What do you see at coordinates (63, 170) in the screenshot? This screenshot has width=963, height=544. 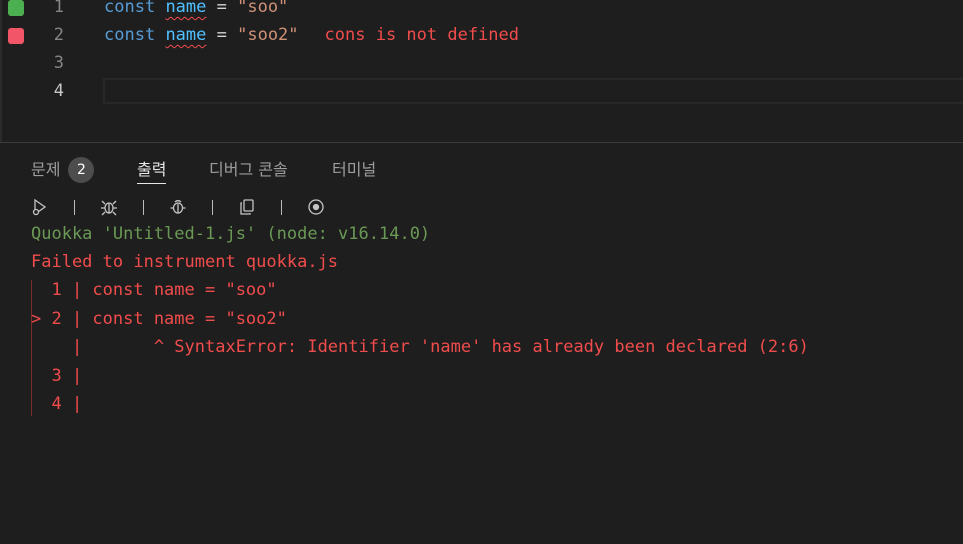 I see `tab-problems: 문제 2` at bounding box center [63, 170].